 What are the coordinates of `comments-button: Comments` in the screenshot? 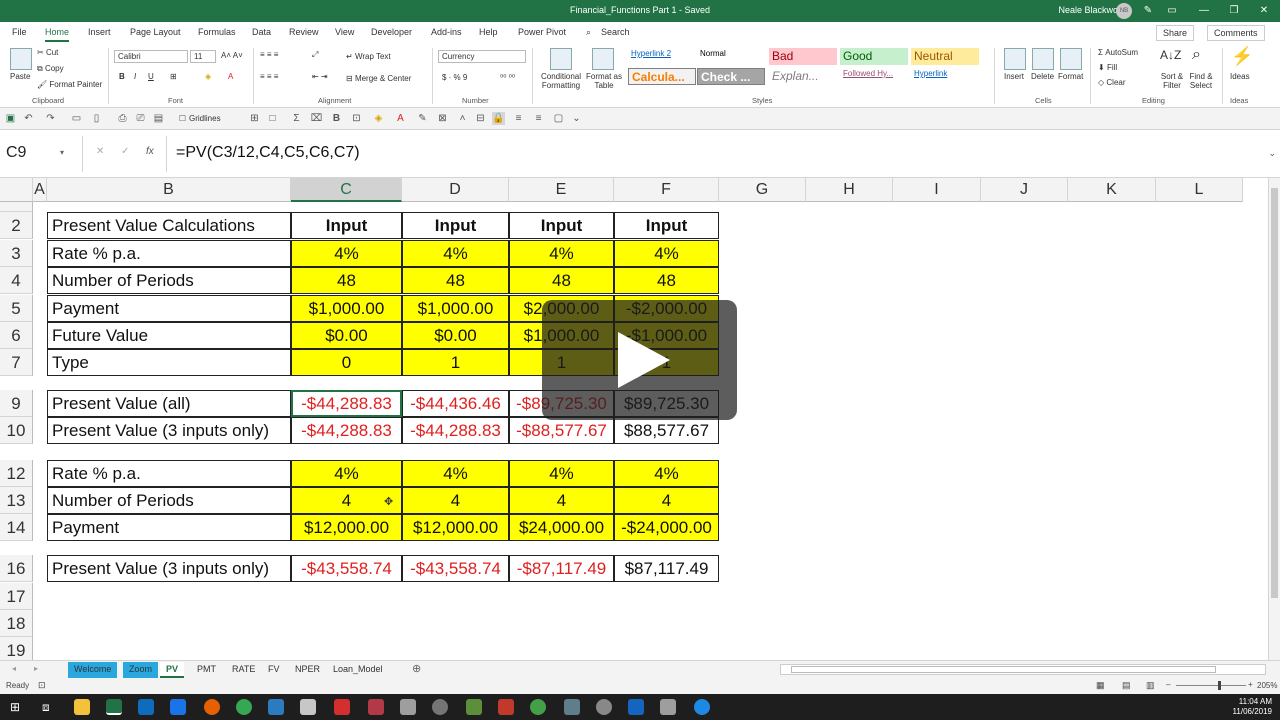 It's located at (1236, 33).